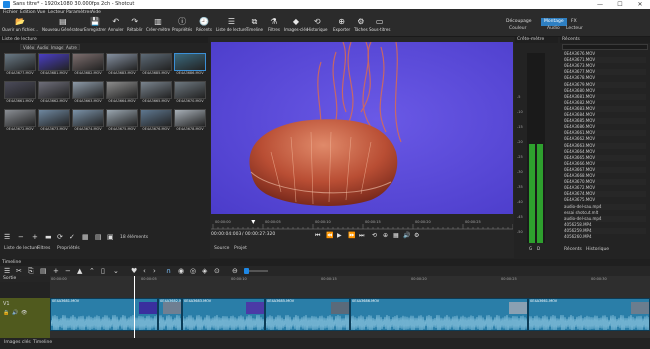 This screenshot has width=650, height=349. What do you see at coordinates (361, 236) in the screenshot?
I see `skip-next-icon: ⏭` at bounding box center [361, 236].